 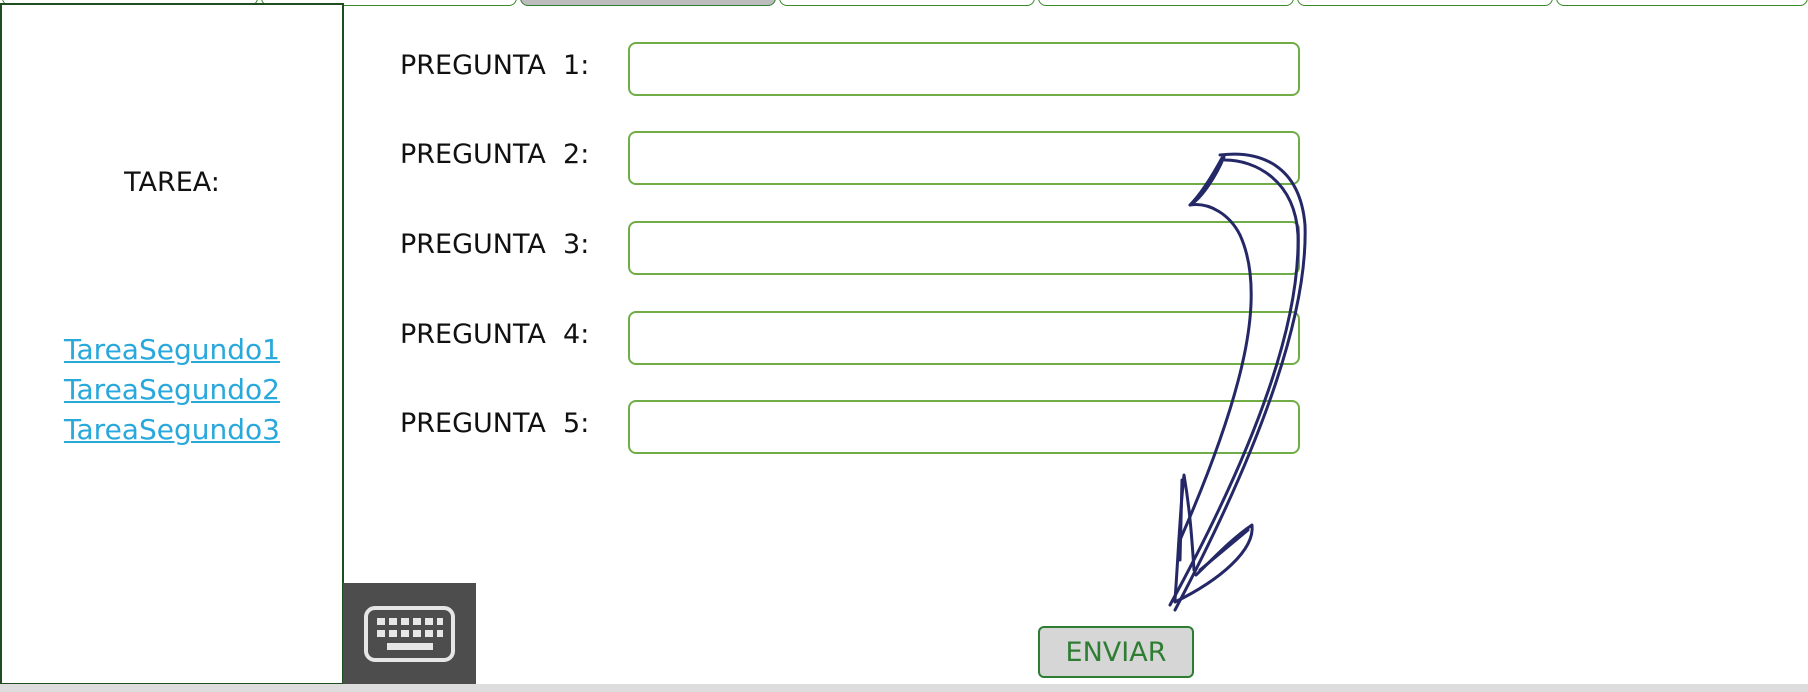 What do you see at coordinates (172, 182) in the screenshot?
I see `task-heading: TAREA:` at bounding box center [172, 182].